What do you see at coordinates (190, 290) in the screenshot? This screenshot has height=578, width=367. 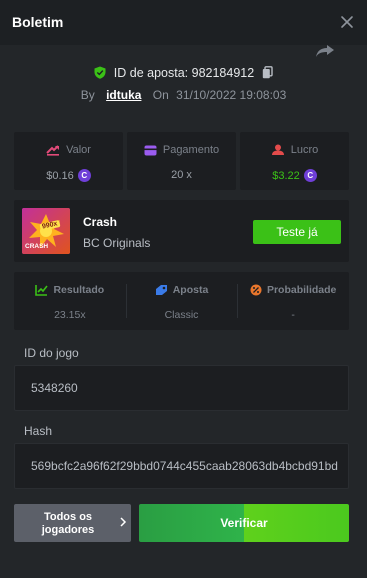 I see `result-bet-label: Aposta` at bounding box center [190, 290].